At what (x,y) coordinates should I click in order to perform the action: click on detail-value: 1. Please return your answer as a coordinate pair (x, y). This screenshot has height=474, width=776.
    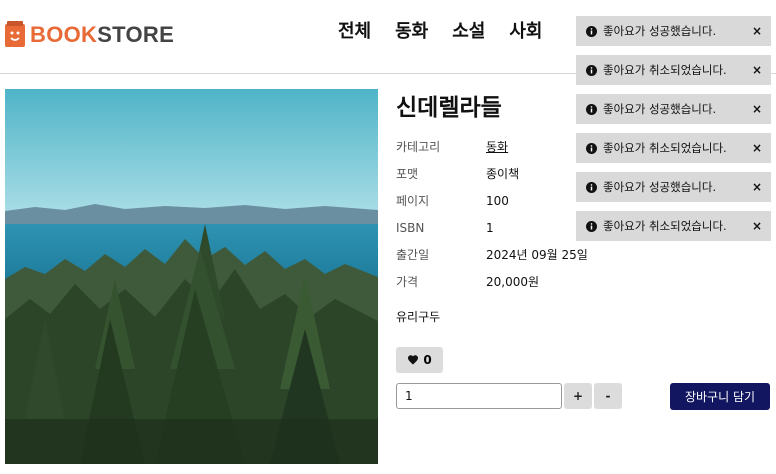
    Looking at the image, I should click on (490, 227).